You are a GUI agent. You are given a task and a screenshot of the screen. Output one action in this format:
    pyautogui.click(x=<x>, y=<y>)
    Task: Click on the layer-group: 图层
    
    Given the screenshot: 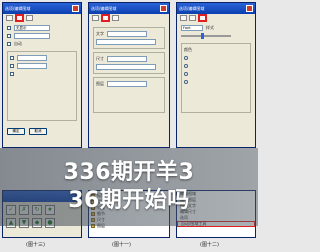 What is the action you would take?
    pyautogui.click(x=129, y=95)
    